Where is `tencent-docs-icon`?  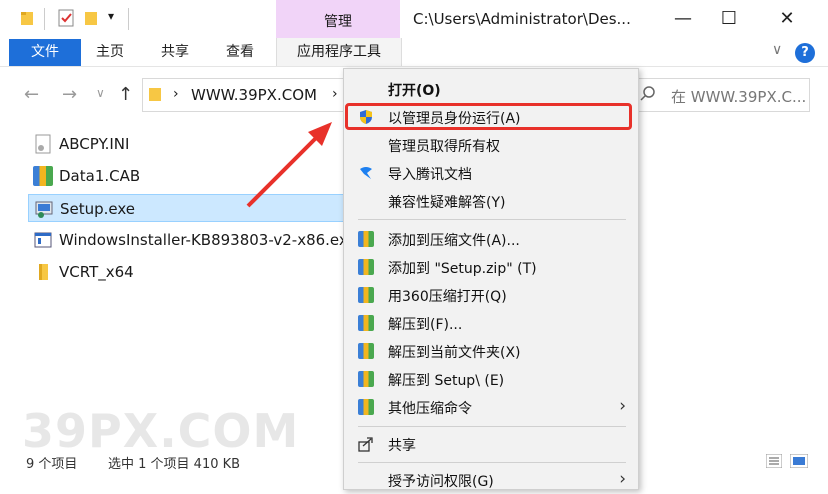
tencent-docs-icon is located at coordinates (366, 173).